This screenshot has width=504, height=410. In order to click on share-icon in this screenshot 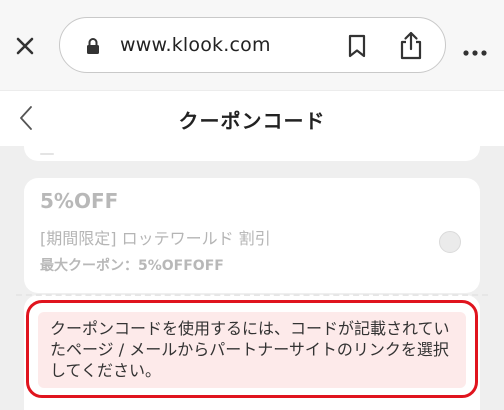, I will do `click(411, 45)`.